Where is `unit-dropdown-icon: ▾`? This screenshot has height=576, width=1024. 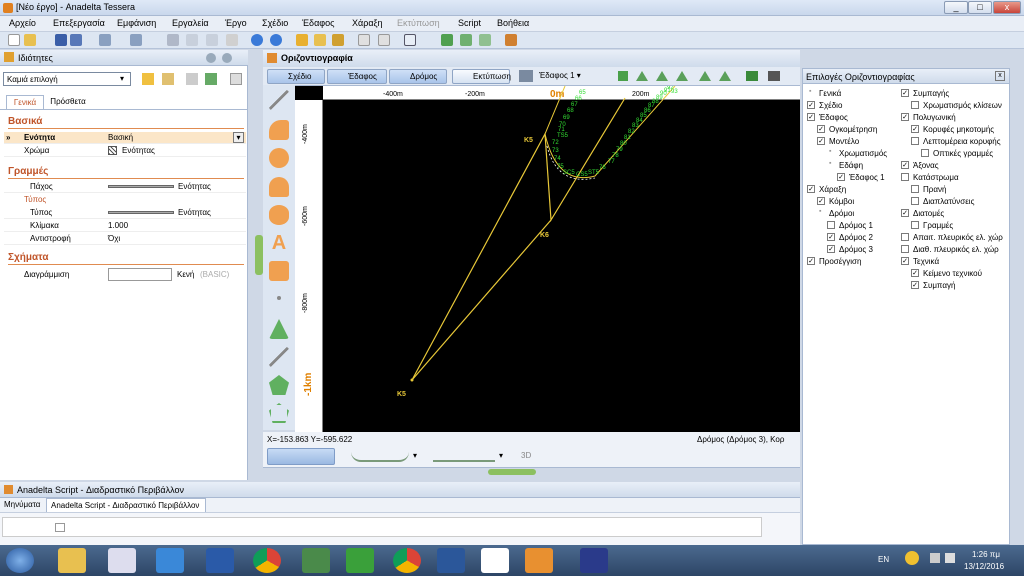 unit-dropdown-icon: ▾ is located at coordinates (238, 137).